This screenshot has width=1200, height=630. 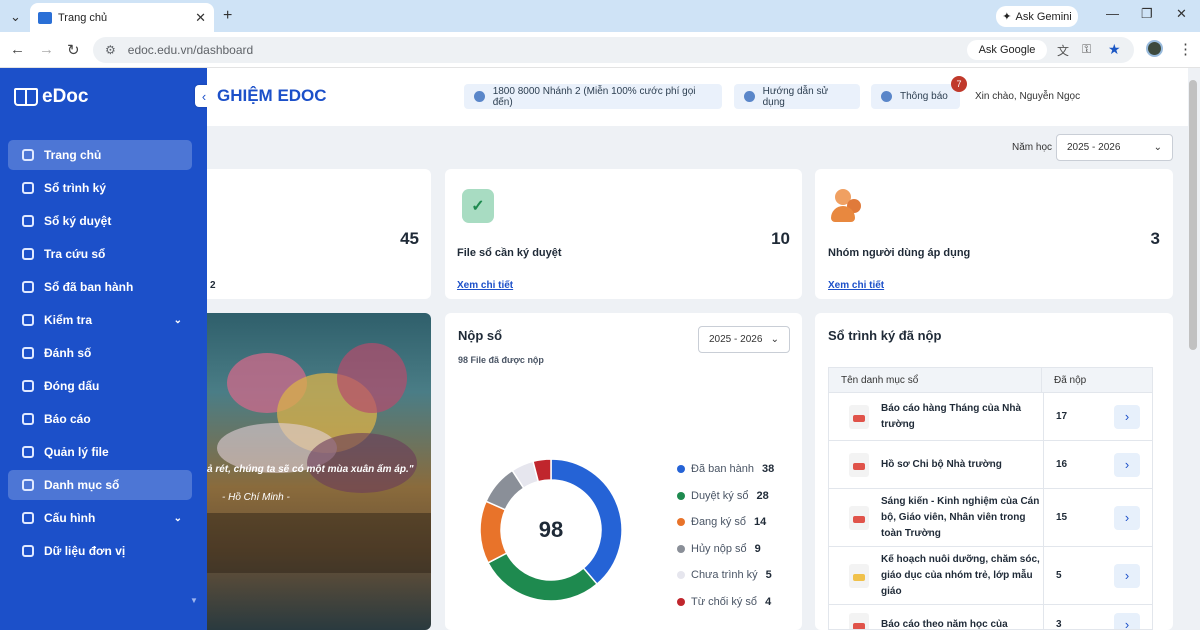 I want to click on forward-icon: →, so click(x=46, y=49).